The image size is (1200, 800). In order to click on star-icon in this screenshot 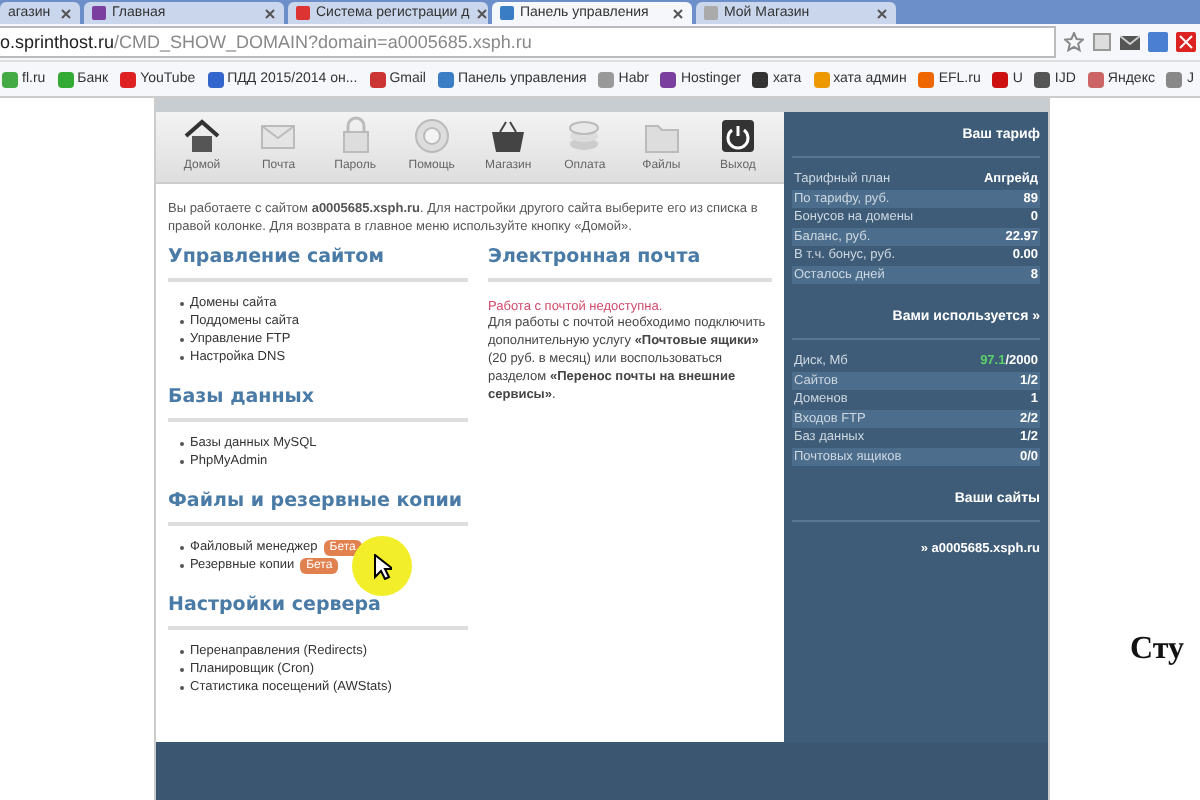, I will do `click(1074, 42)`.